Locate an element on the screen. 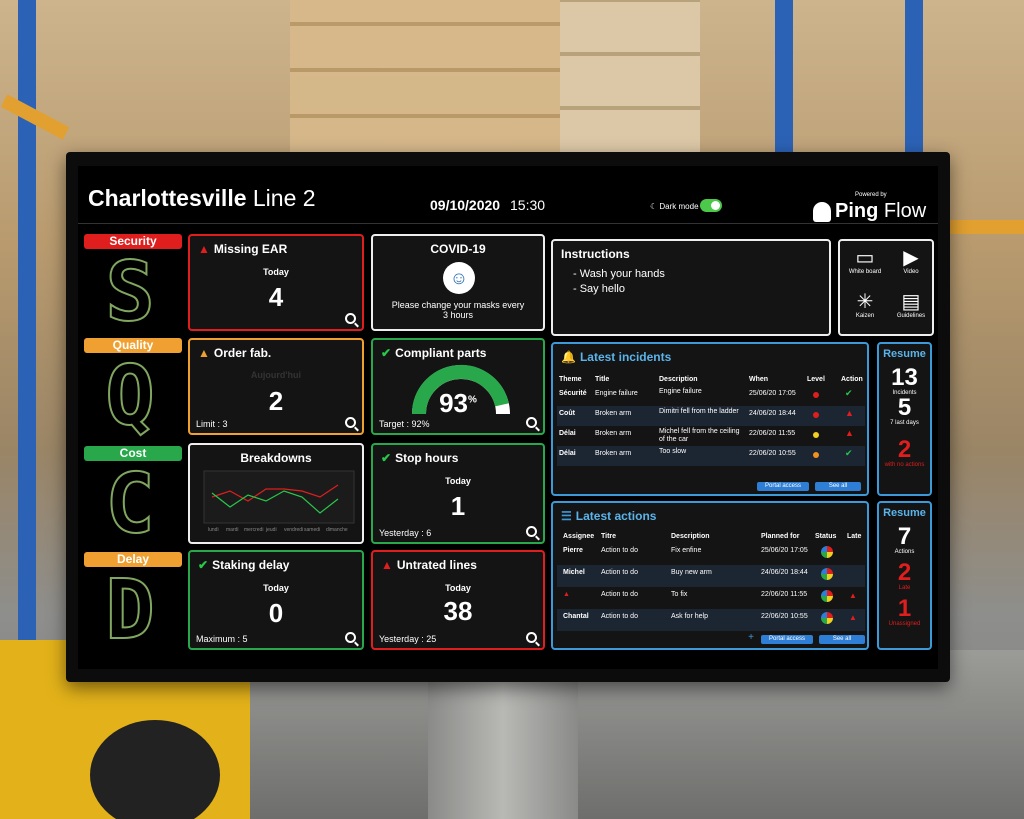  card-title: Instructions is located at coordinates (595, 254).